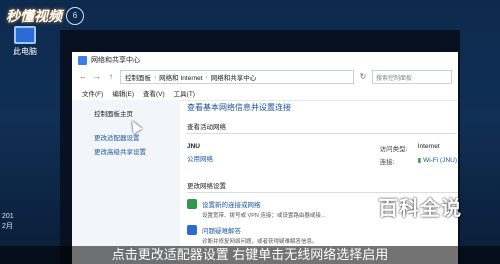 The width and height of the screenshot is (500, 264). What do you see at coordinates (420, 209) in the screenshot?
I see `brand-title: 百科全说` at bounding box center [420, 209].